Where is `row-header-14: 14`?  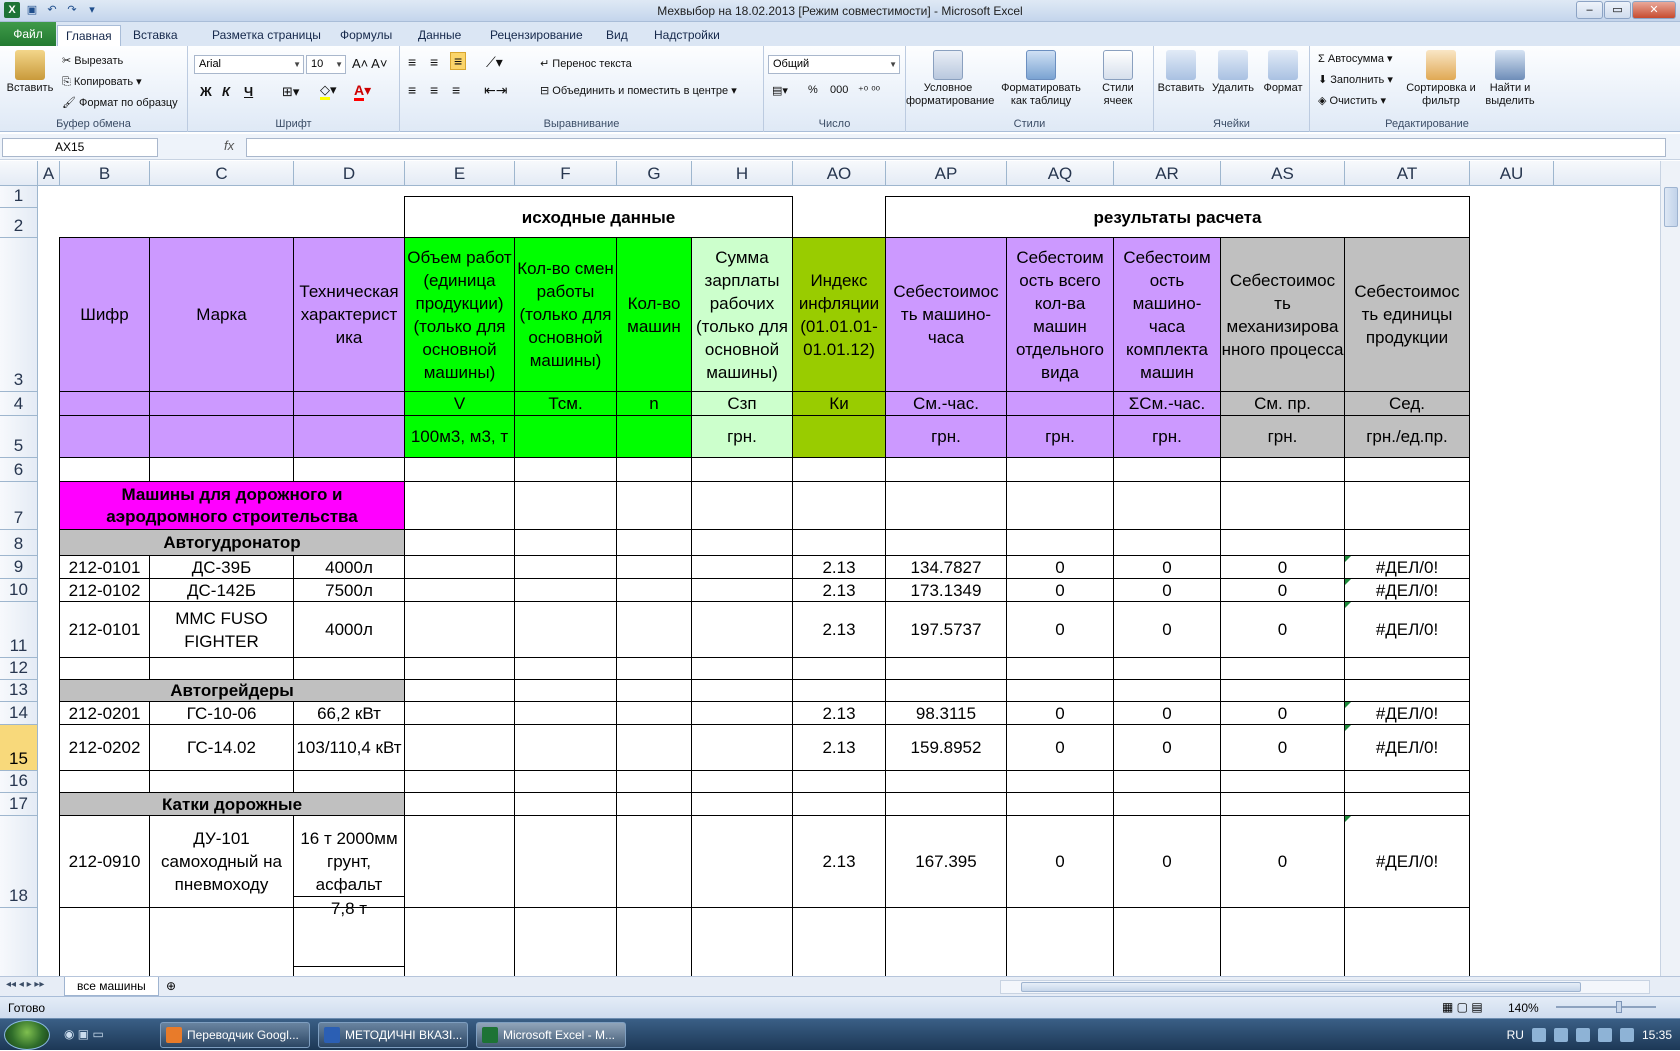 row-header-14: 14 is located at coordinates (19, 713).